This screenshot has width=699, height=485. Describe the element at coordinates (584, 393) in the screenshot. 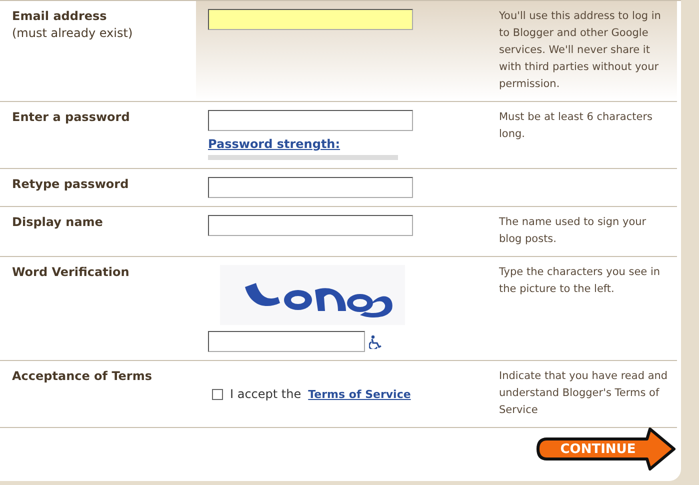

I see `help-text: Indicate that you have read and understand Blogger's Terms of Service` at that location.